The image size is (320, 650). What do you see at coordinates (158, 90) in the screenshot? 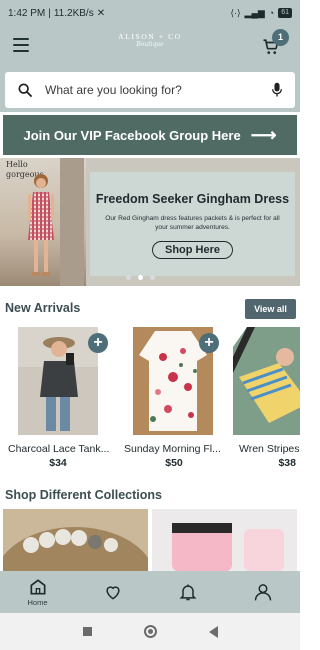
I see `search-input` at bounding box center [158, 90].